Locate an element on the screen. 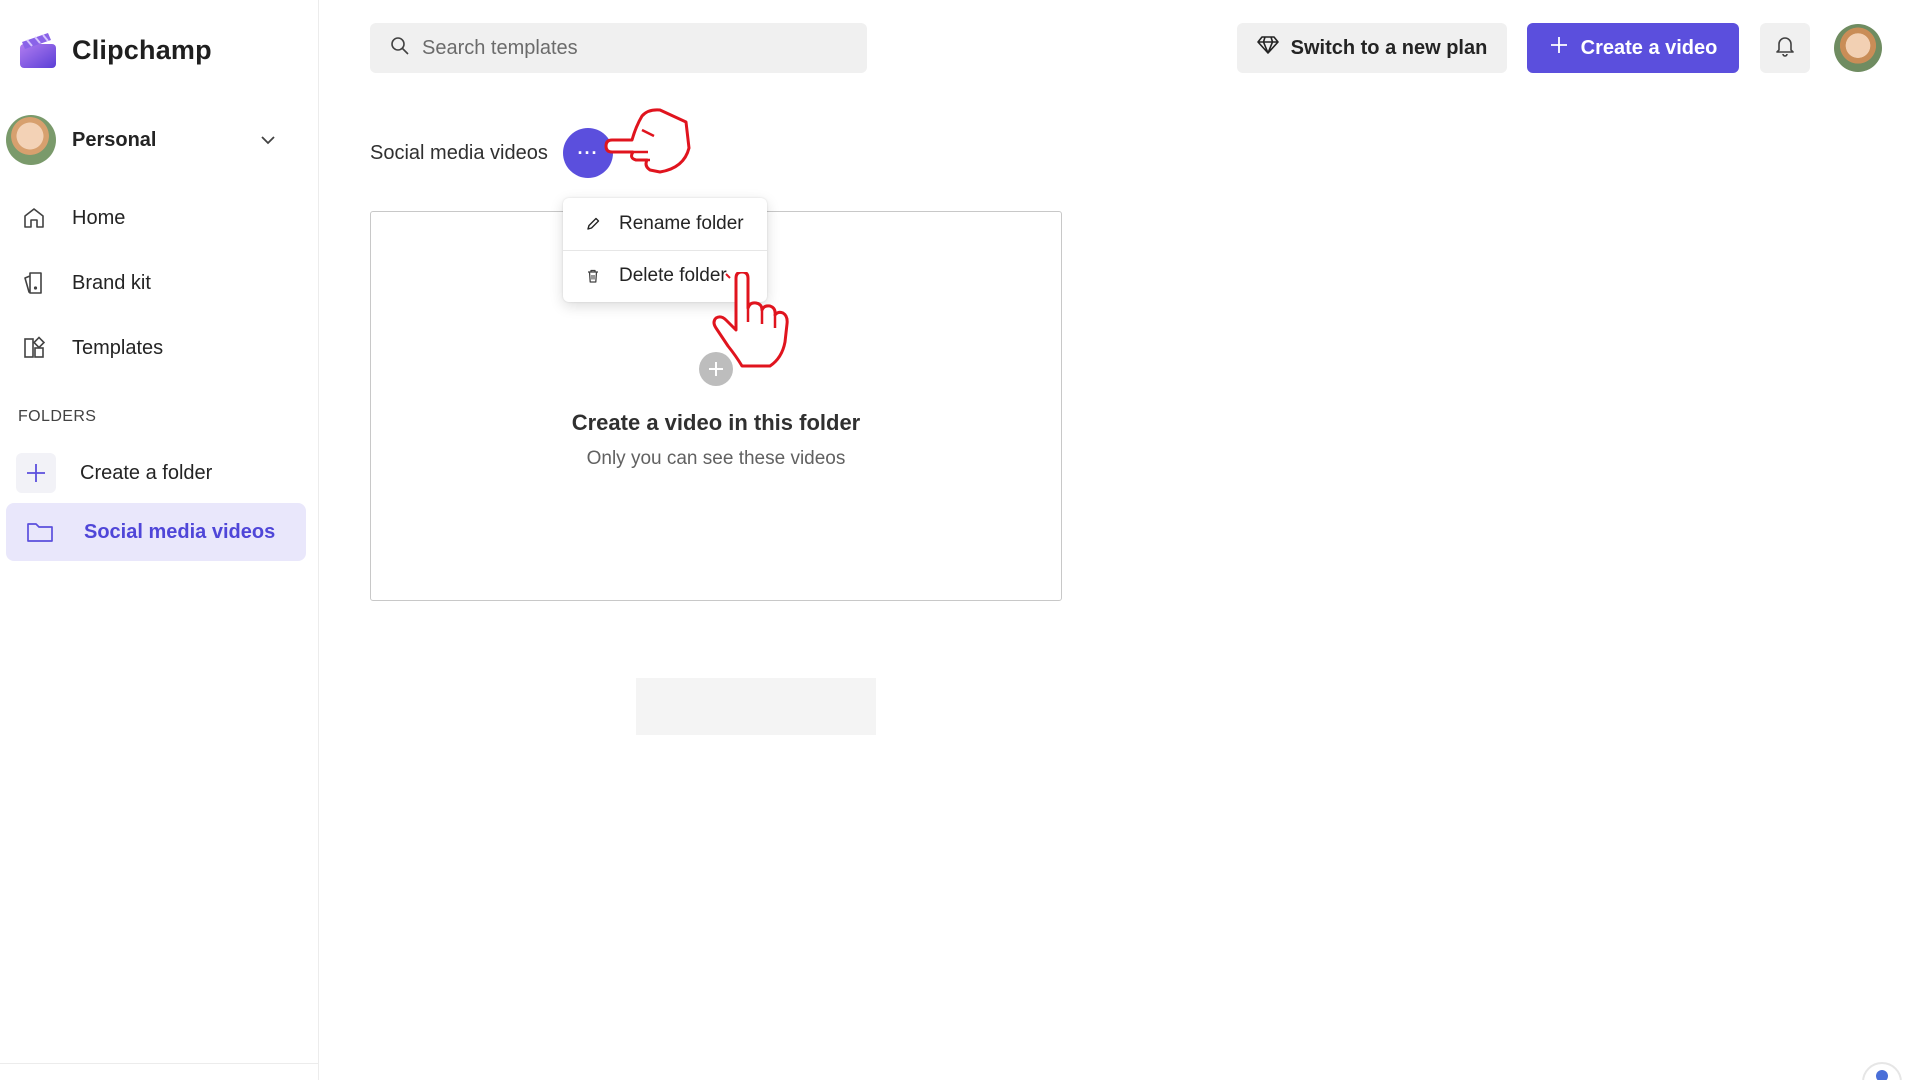 This screenshot has height=1080, width=1920. sidebar-item-home: Home is located at coordinates (156, 218).